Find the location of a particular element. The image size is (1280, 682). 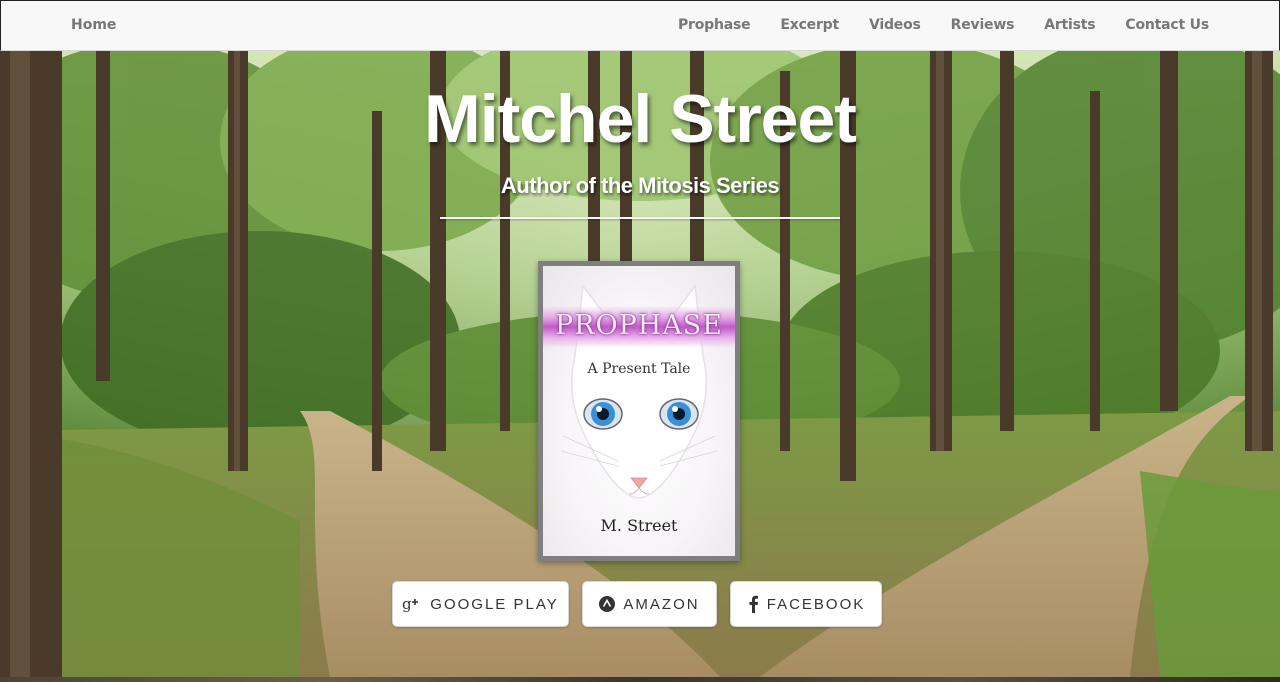

amazon-button: AMAZON is located at coordinates (649, 604).